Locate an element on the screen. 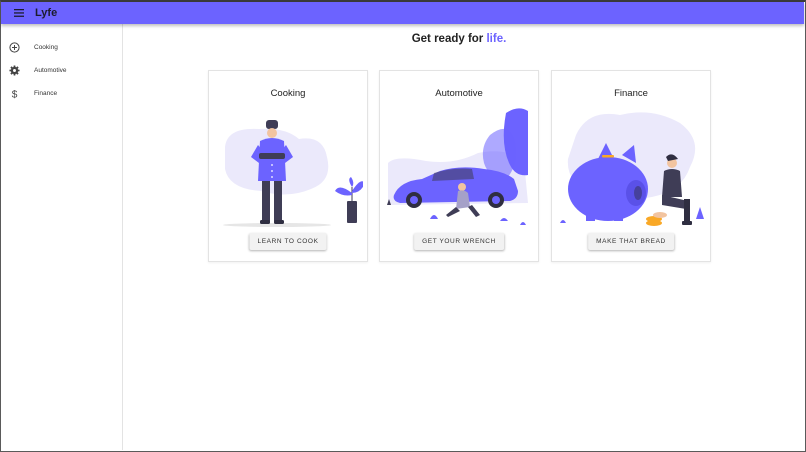 This screenshot has width=806, height=452. card-title: Automotive is located at coordinates (459, 93).